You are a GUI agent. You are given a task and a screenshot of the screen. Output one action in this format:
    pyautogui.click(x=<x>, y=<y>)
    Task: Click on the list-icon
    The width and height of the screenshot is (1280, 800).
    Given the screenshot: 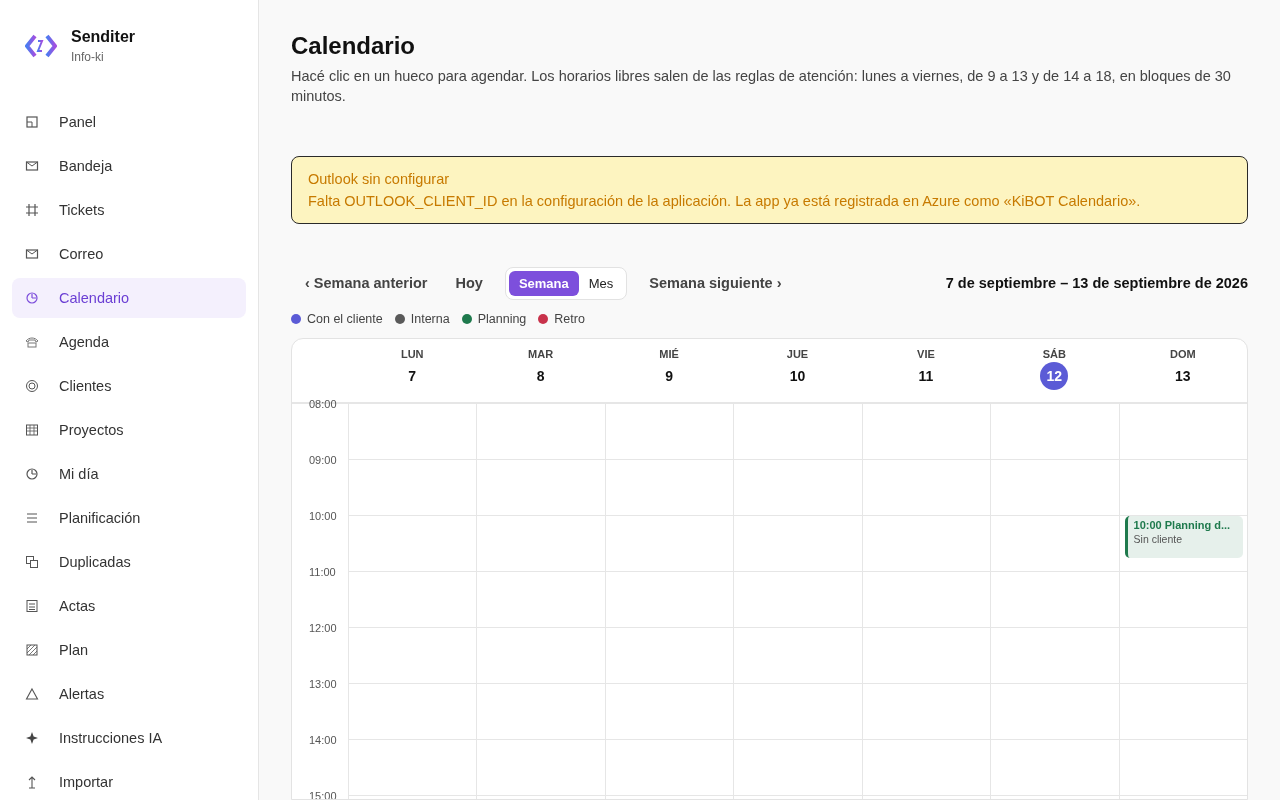 What is the action you would take?
    pyautogui.click(x=32, y=518)
    